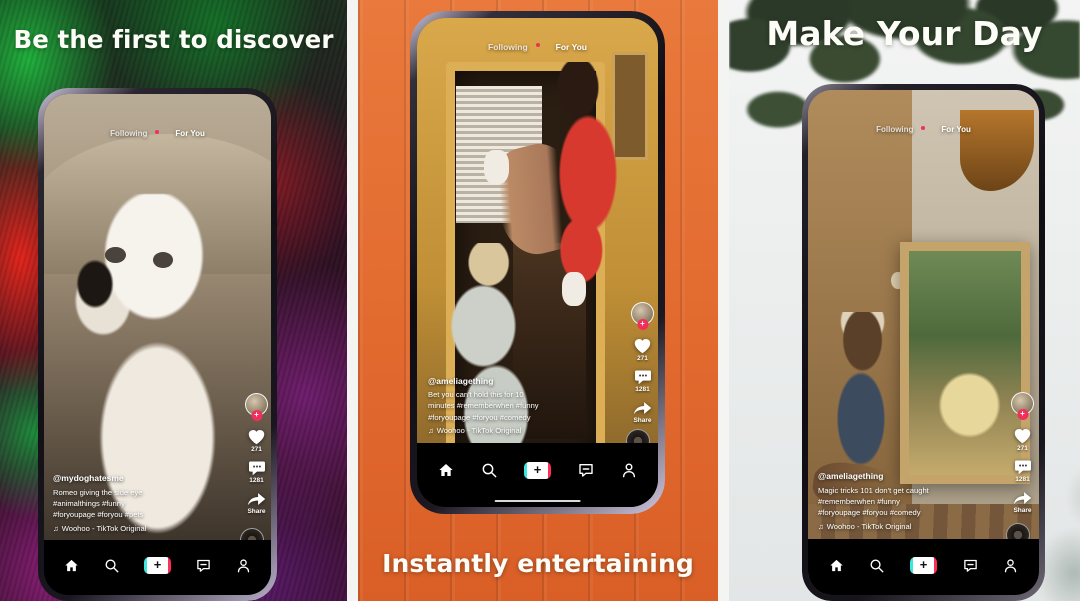  I want to click on tiger-shape, so click(969, 405).